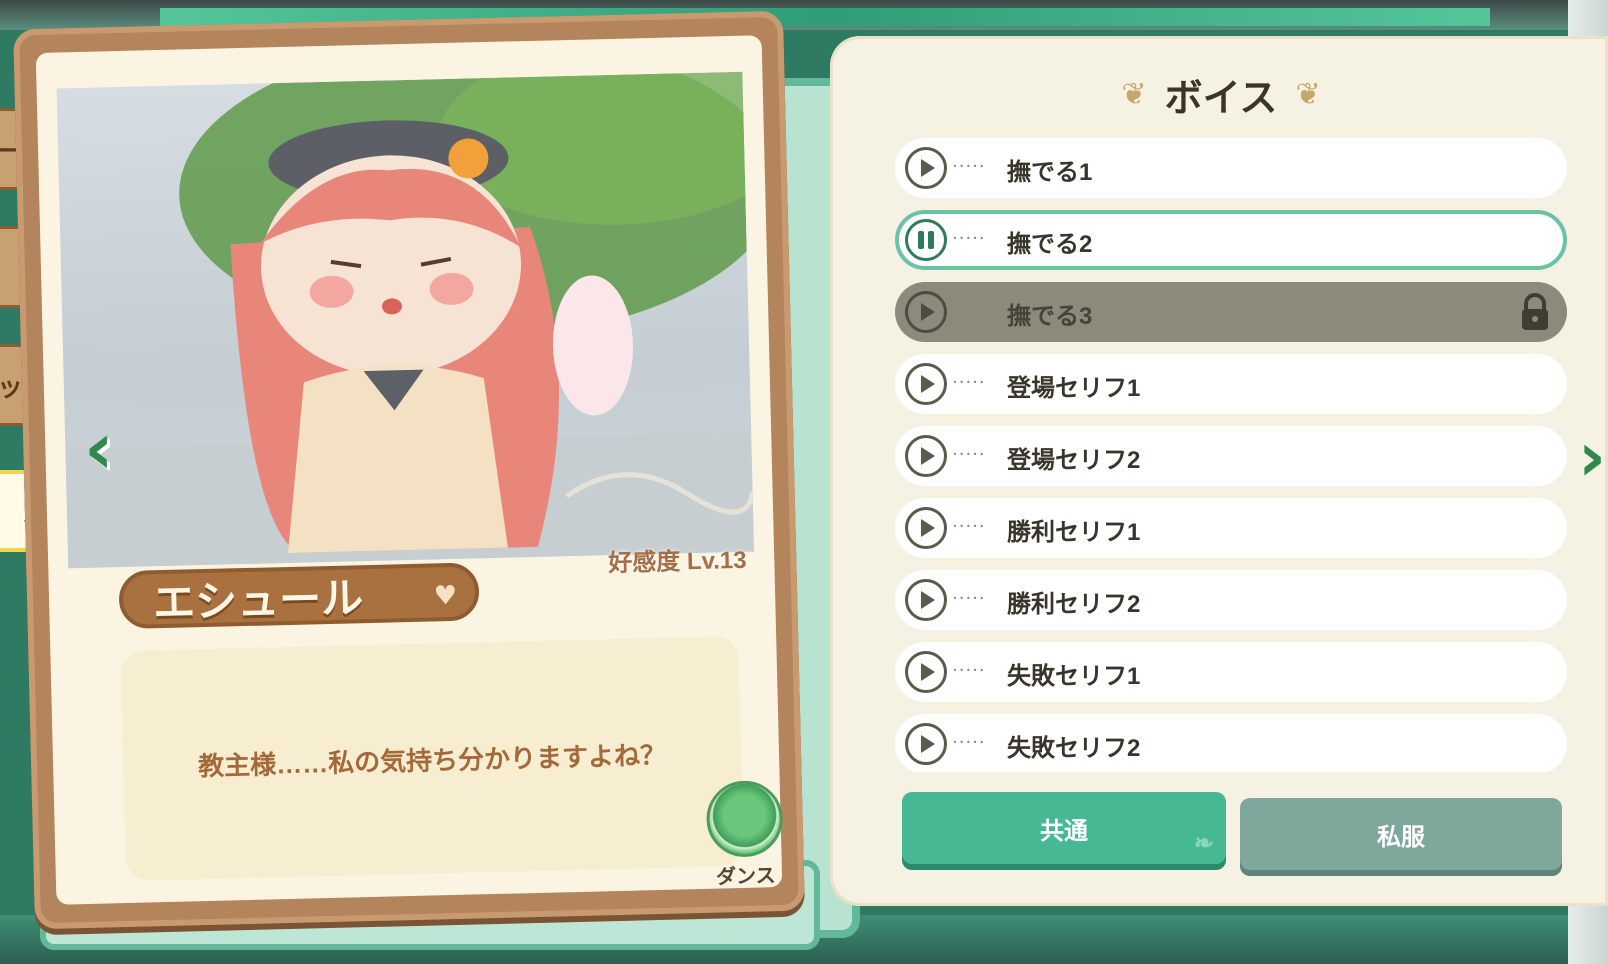  What do you see at coordinates (1401, 837) in the screenshot?
I see `tab-casual-label: 私服` at bounding box center [1401, 837].